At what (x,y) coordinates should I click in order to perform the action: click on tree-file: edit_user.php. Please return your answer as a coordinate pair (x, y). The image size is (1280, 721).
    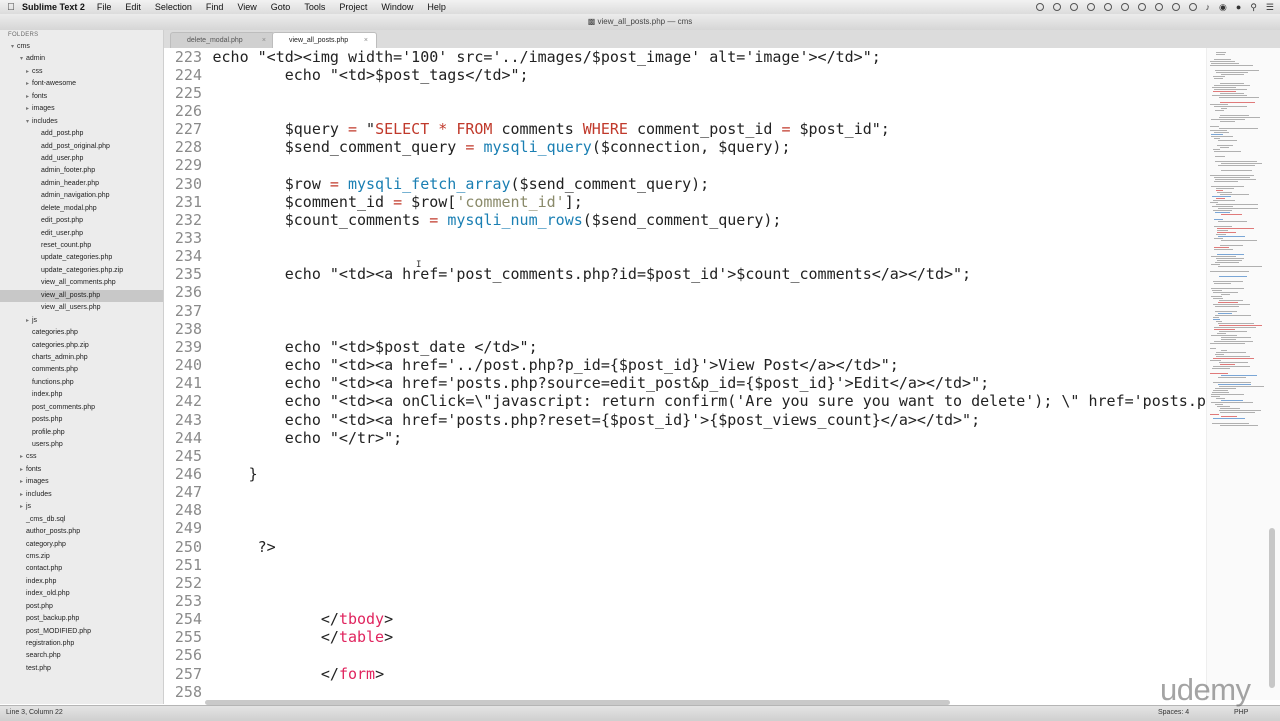
    Looking at the image, I should click on (81, 234).